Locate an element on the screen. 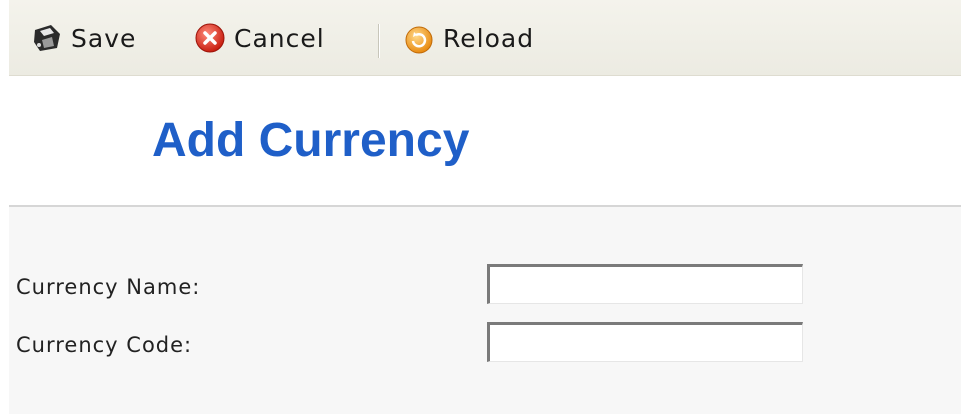 The image size is (961, 414). save-label: Save is located at coordinates (104, 38).